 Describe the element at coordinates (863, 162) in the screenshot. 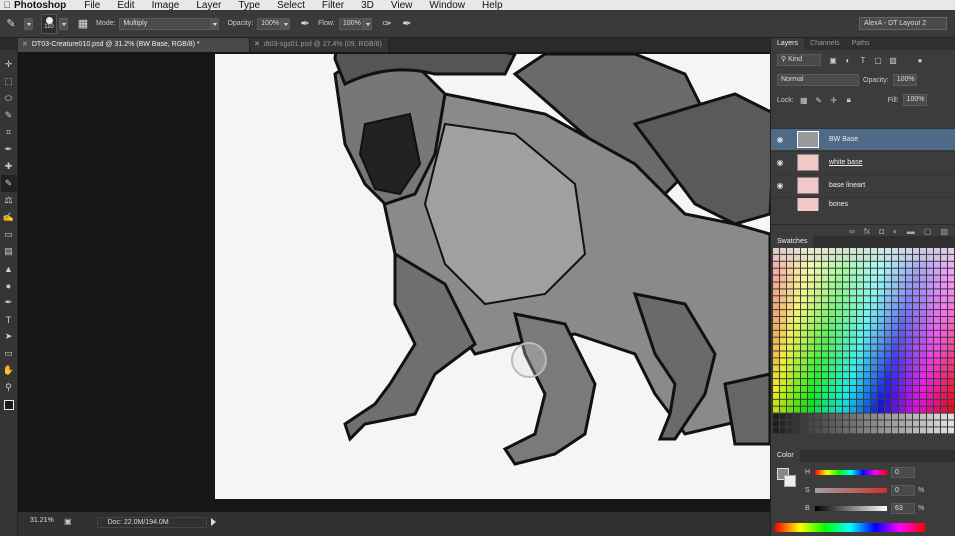

I see `layer-row-white-base: ◉ white base` at that location.